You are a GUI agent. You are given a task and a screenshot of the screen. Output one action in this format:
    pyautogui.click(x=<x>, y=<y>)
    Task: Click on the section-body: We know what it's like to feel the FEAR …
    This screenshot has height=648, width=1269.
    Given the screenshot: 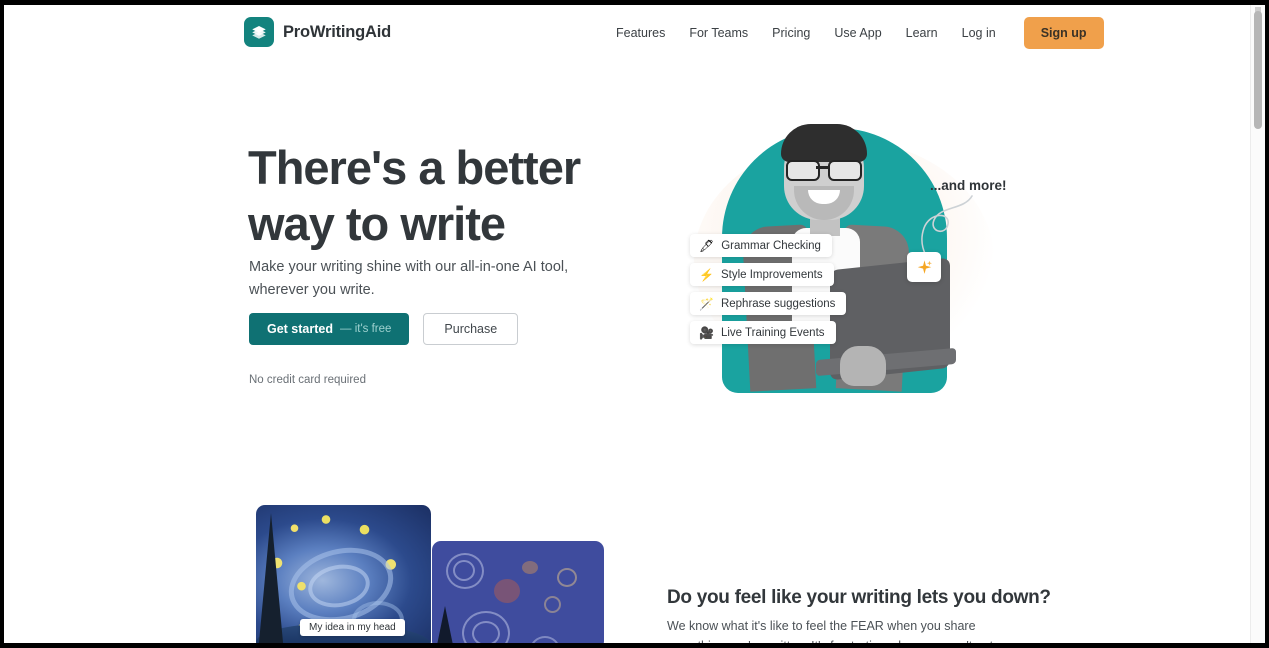 What is the action you would take?
    pyautogui.click(x=830, y=631)
    